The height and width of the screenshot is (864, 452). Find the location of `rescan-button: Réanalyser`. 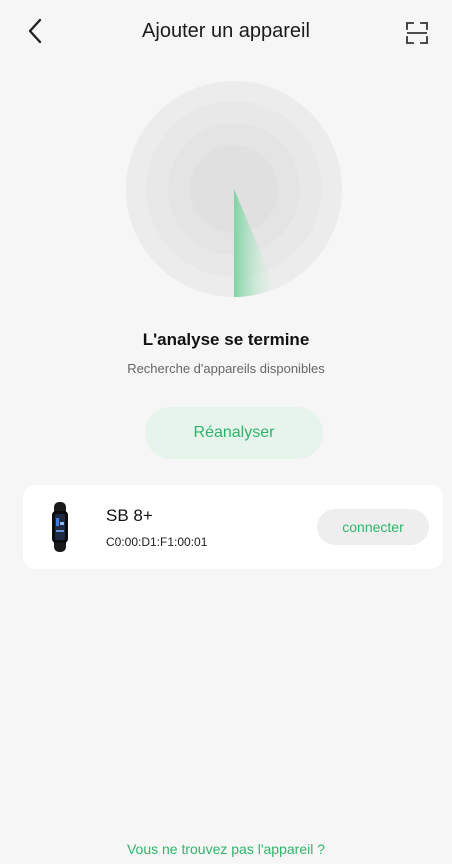

rescan-button: Réanalyser is located at coordinates (234, 433).